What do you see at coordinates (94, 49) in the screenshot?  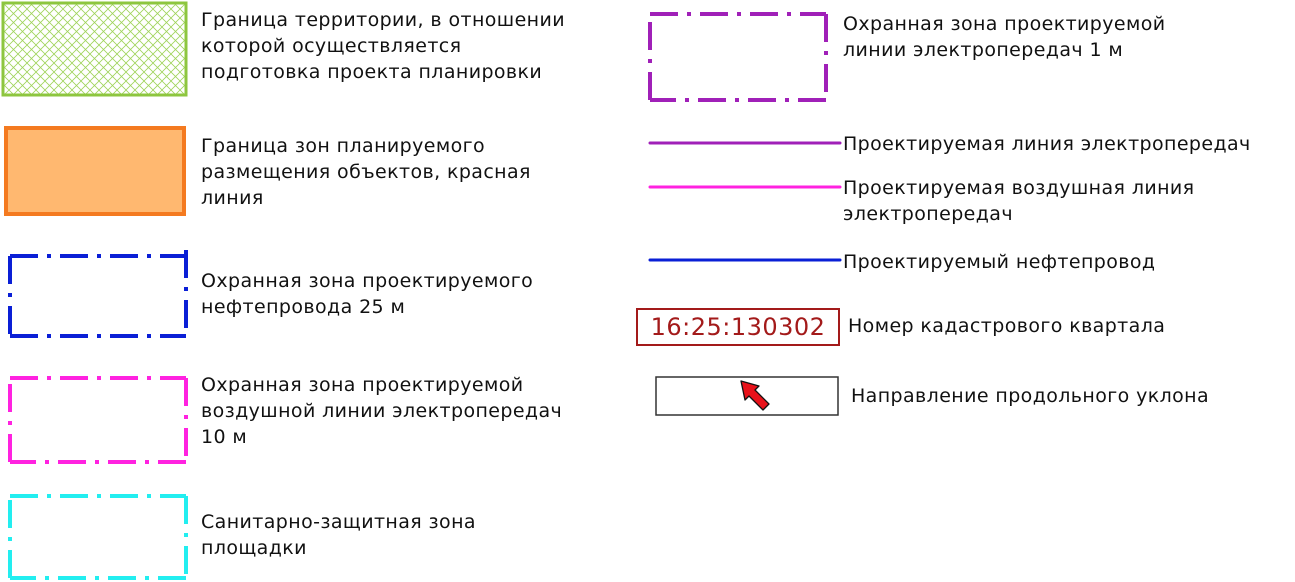 I see `territory-hatch-swatch` at bounding box center [94, 49].